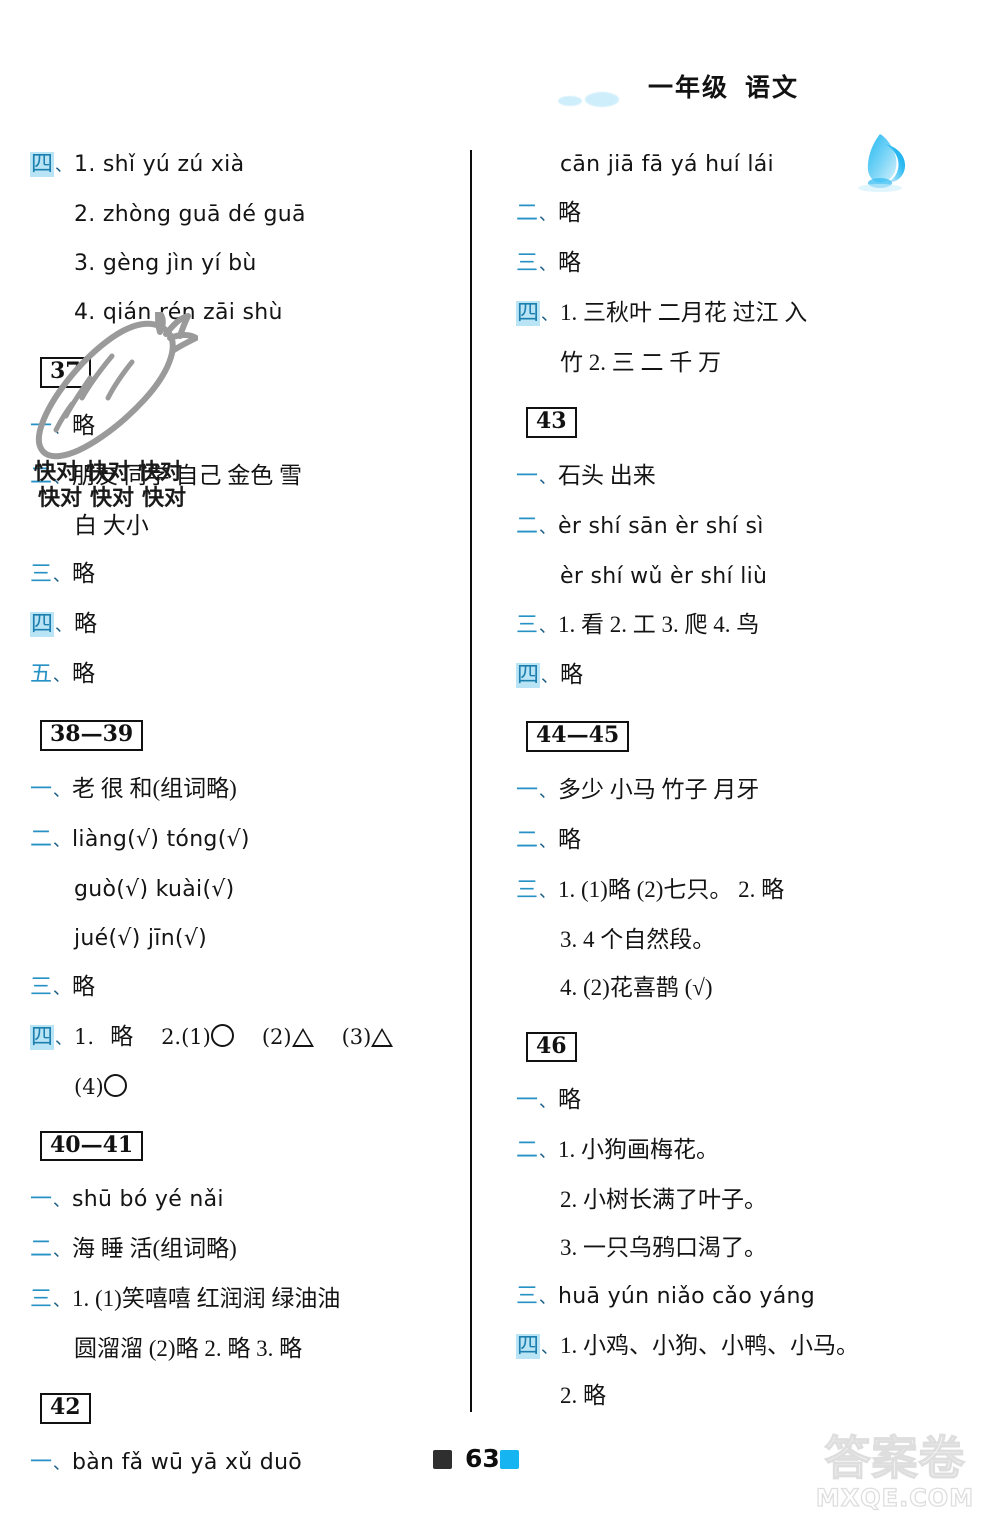  I want to click on answer-line: 一、石头 出来, so click(731, 477).